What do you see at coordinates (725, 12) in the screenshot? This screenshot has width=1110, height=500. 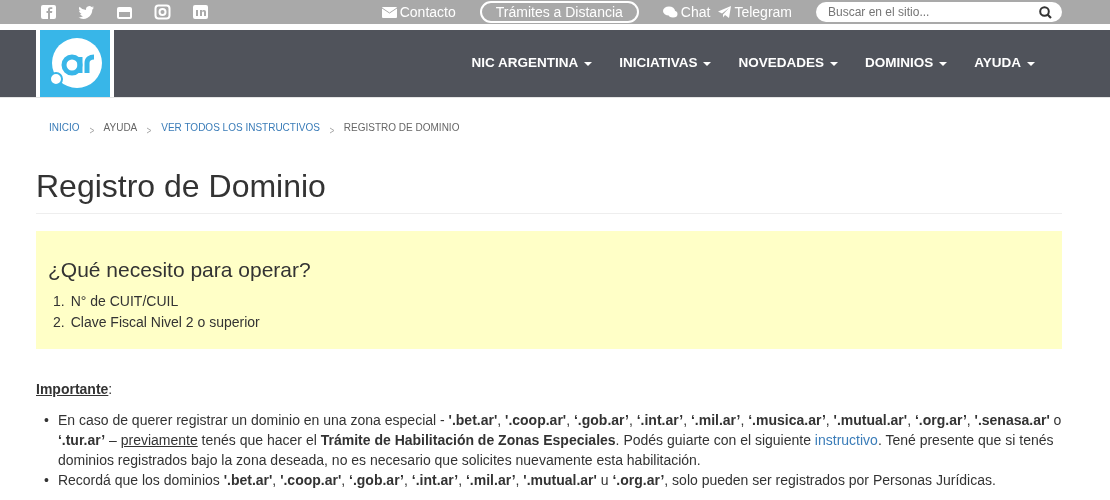 I see `paper-plane-icon` at bounding box center [725, 12].